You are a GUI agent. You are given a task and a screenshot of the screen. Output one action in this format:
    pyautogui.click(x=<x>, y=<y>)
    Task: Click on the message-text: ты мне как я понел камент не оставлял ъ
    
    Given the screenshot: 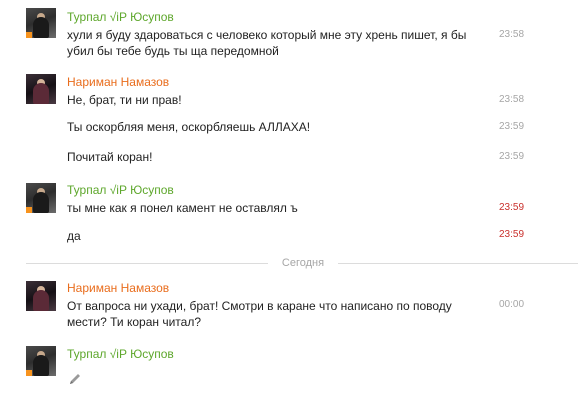 What is the action you would take?
    pyautogui.click(x=182, y=208)
    